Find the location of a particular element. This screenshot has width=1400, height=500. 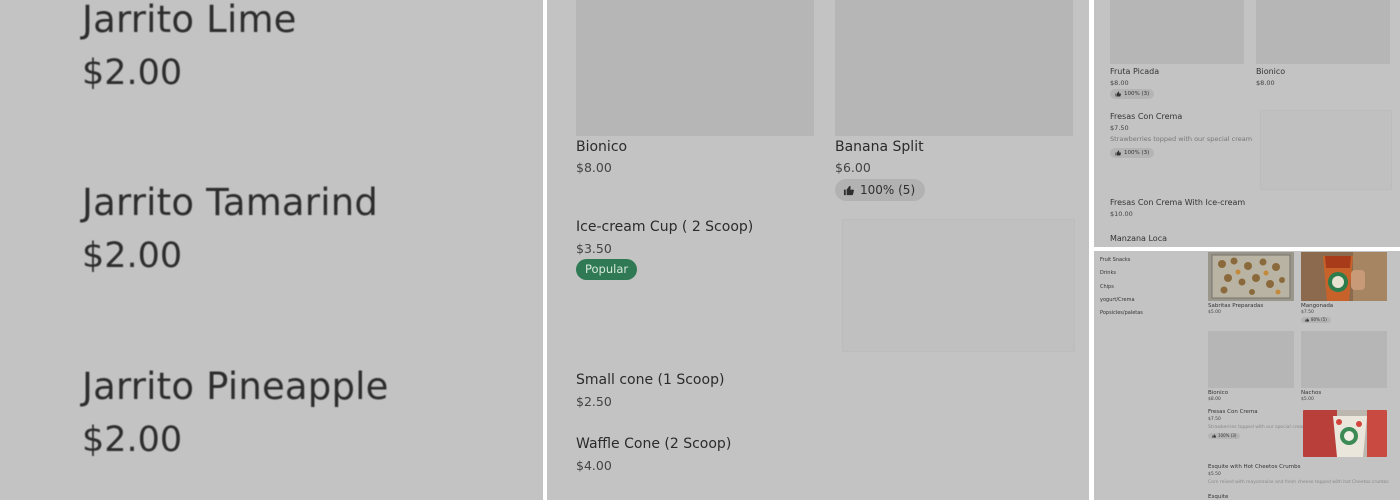

rating-badge: 100% (5) is located at coordinates (880, 190).